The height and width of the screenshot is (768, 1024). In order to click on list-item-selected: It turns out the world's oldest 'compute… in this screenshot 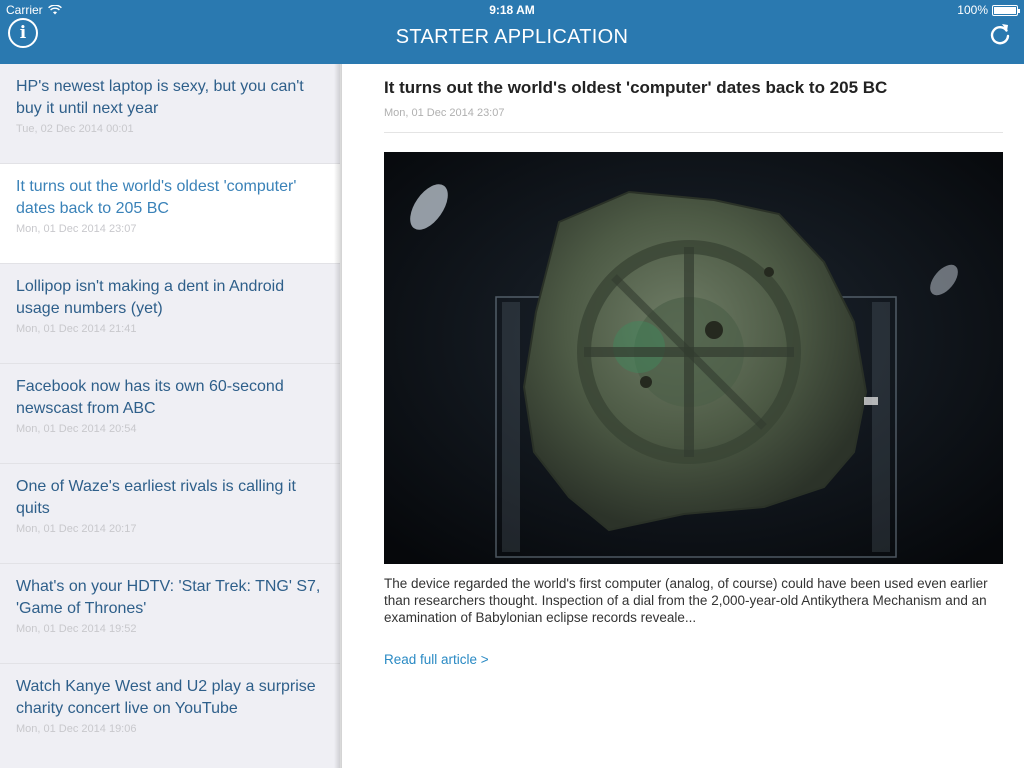, I will do `click(170, 214)`.